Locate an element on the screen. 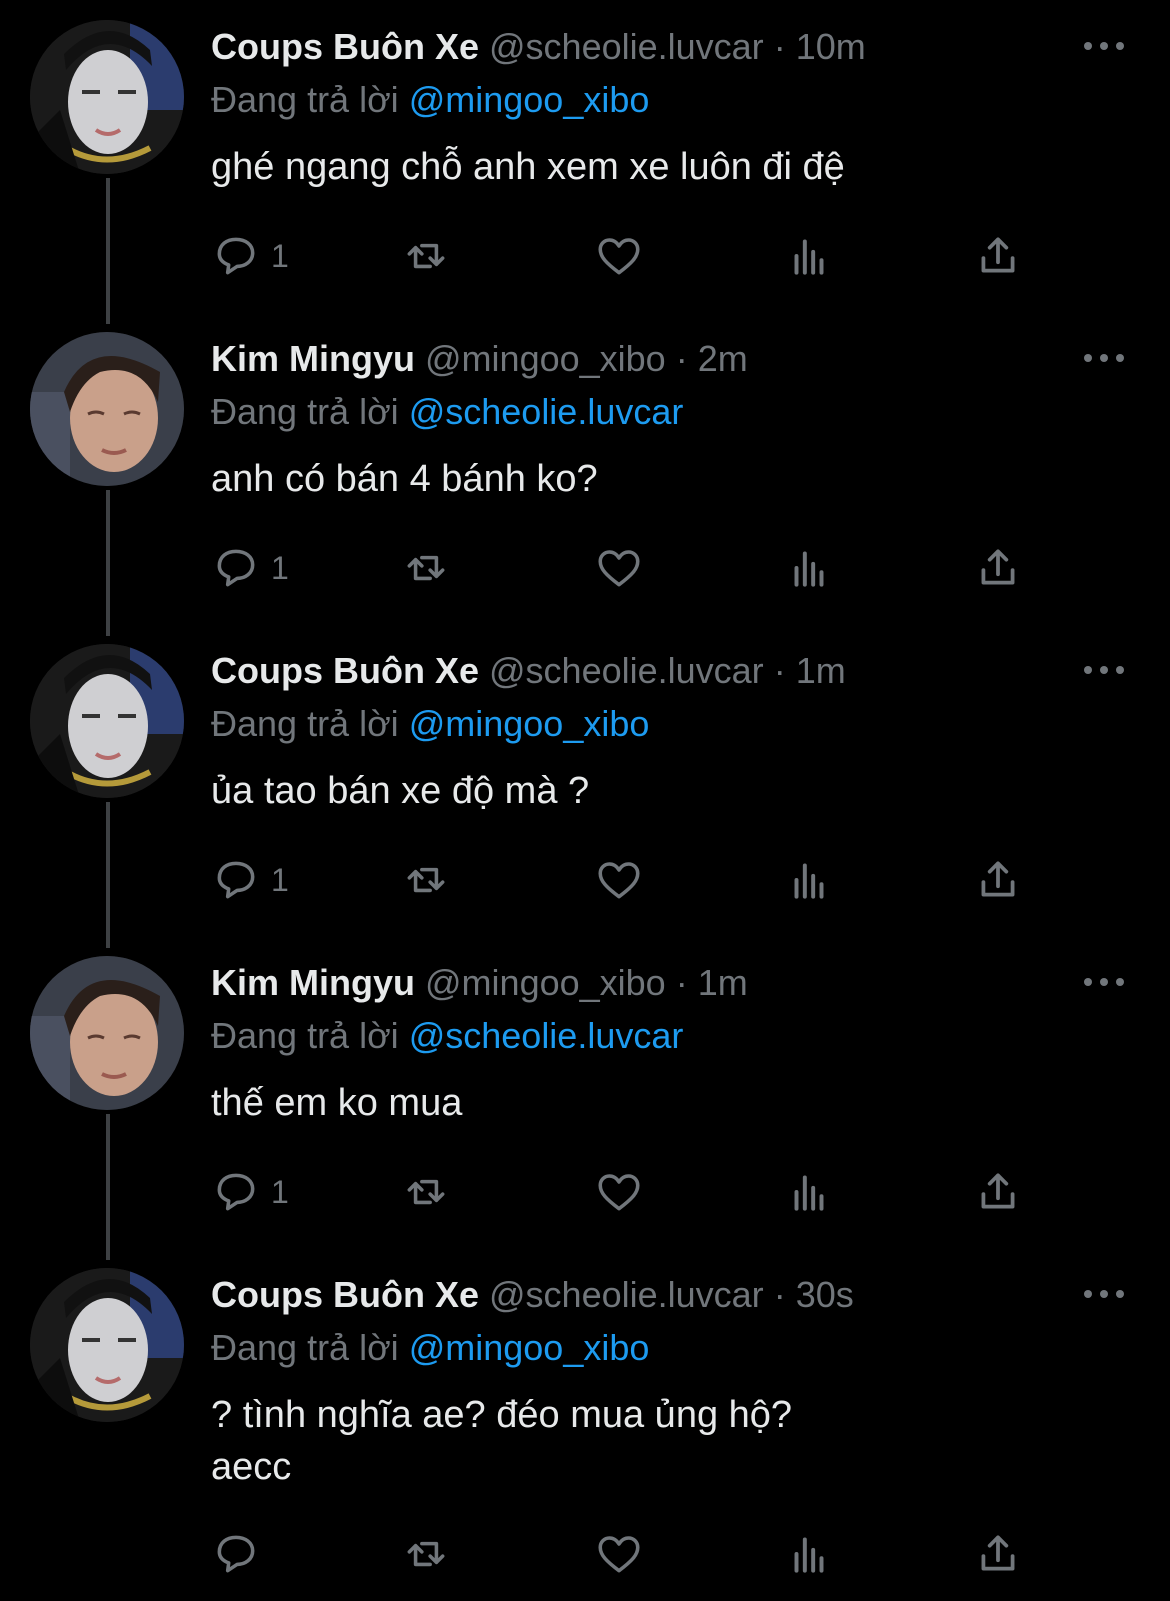 This screenshot has width=1170, height=1601. timestamp: 10m is located at coordinates (831, 46).